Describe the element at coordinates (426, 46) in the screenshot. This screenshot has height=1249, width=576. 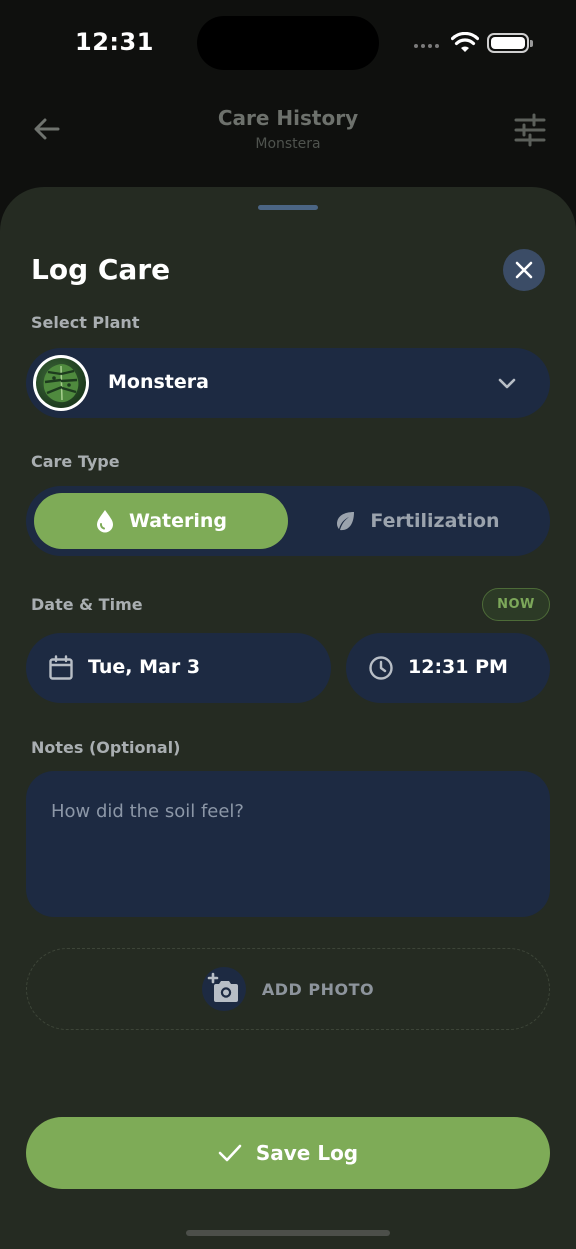
I see `cellular-signal-icon` at that location.